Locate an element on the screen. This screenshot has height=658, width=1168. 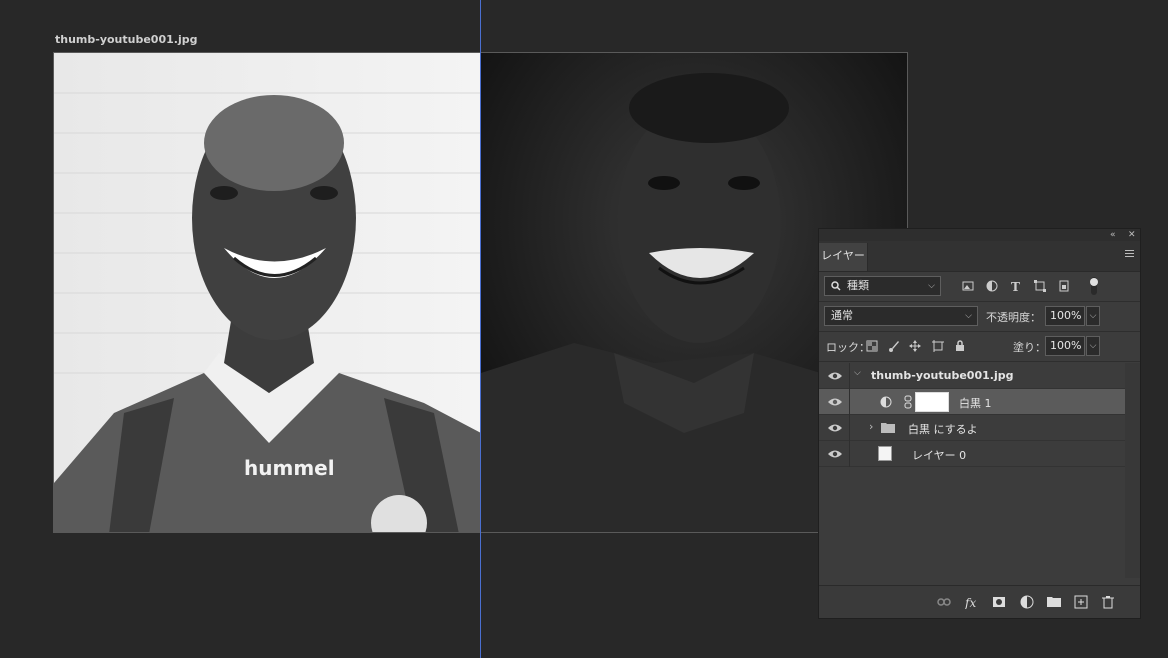
trash-icon is located at coordinates (1108, 602).